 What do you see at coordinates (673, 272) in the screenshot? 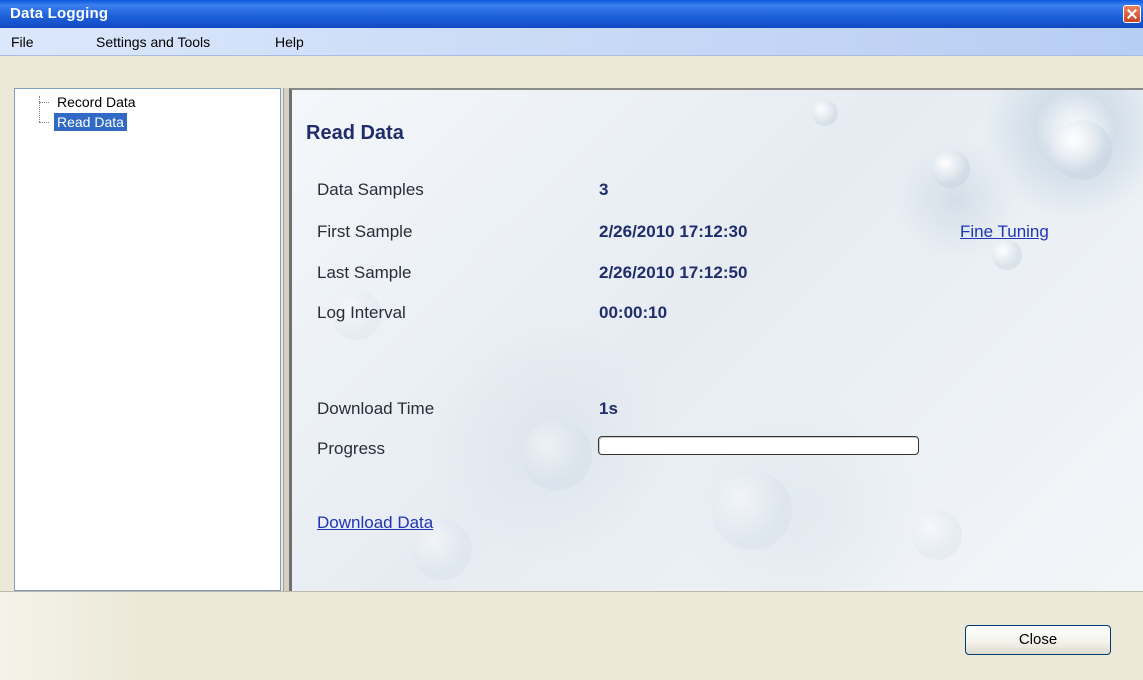
I see `last-sample-value: 2/26/2010 17:12:50` at bounding box center [673, 272].